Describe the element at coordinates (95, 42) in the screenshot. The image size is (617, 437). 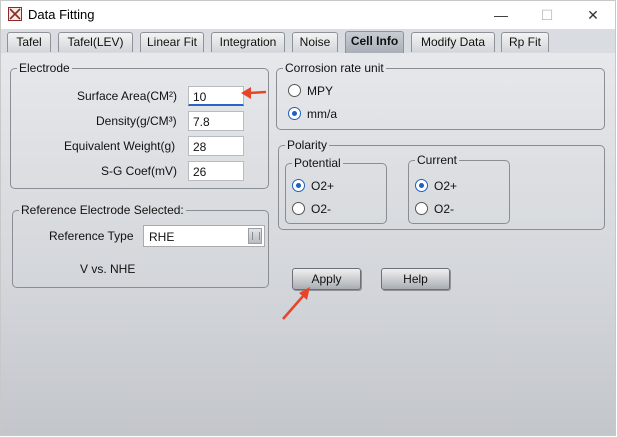
I see `tab-tafel-lev: Tafel(LEV)` at that location.